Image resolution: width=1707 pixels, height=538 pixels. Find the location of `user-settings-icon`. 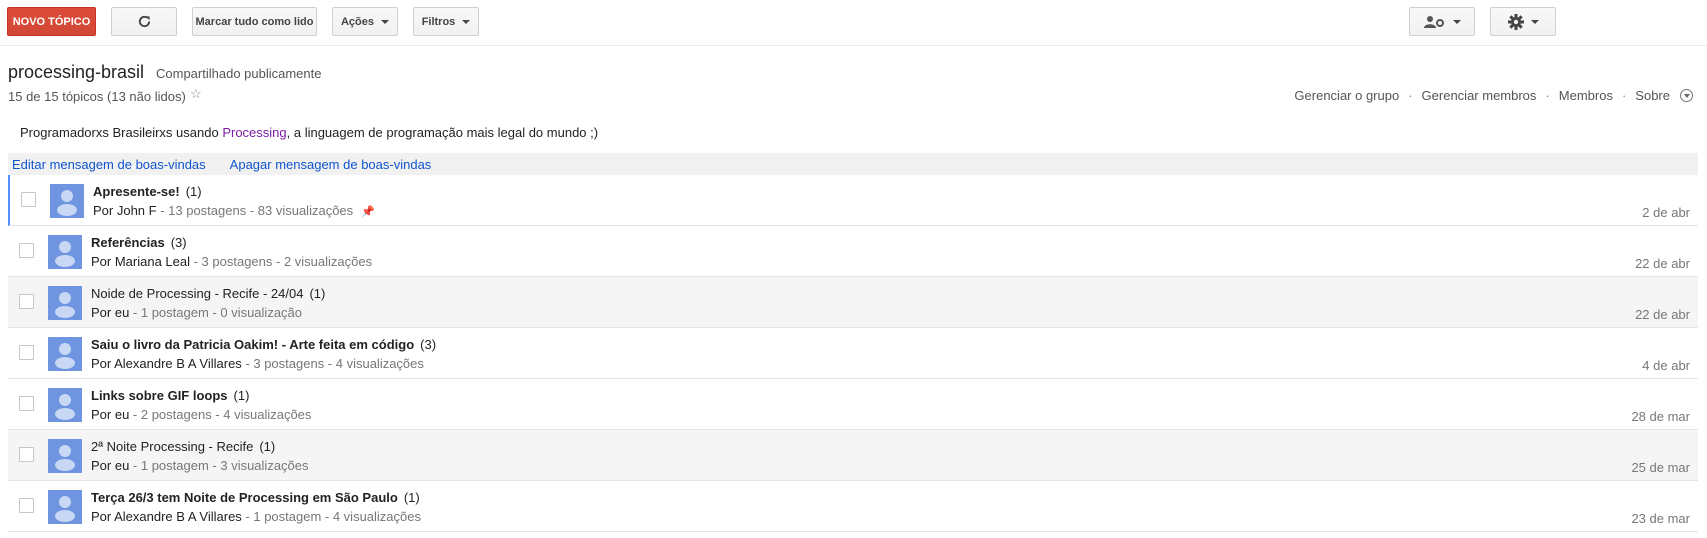

user-settings-icon is located at coordinates (1433, 21).